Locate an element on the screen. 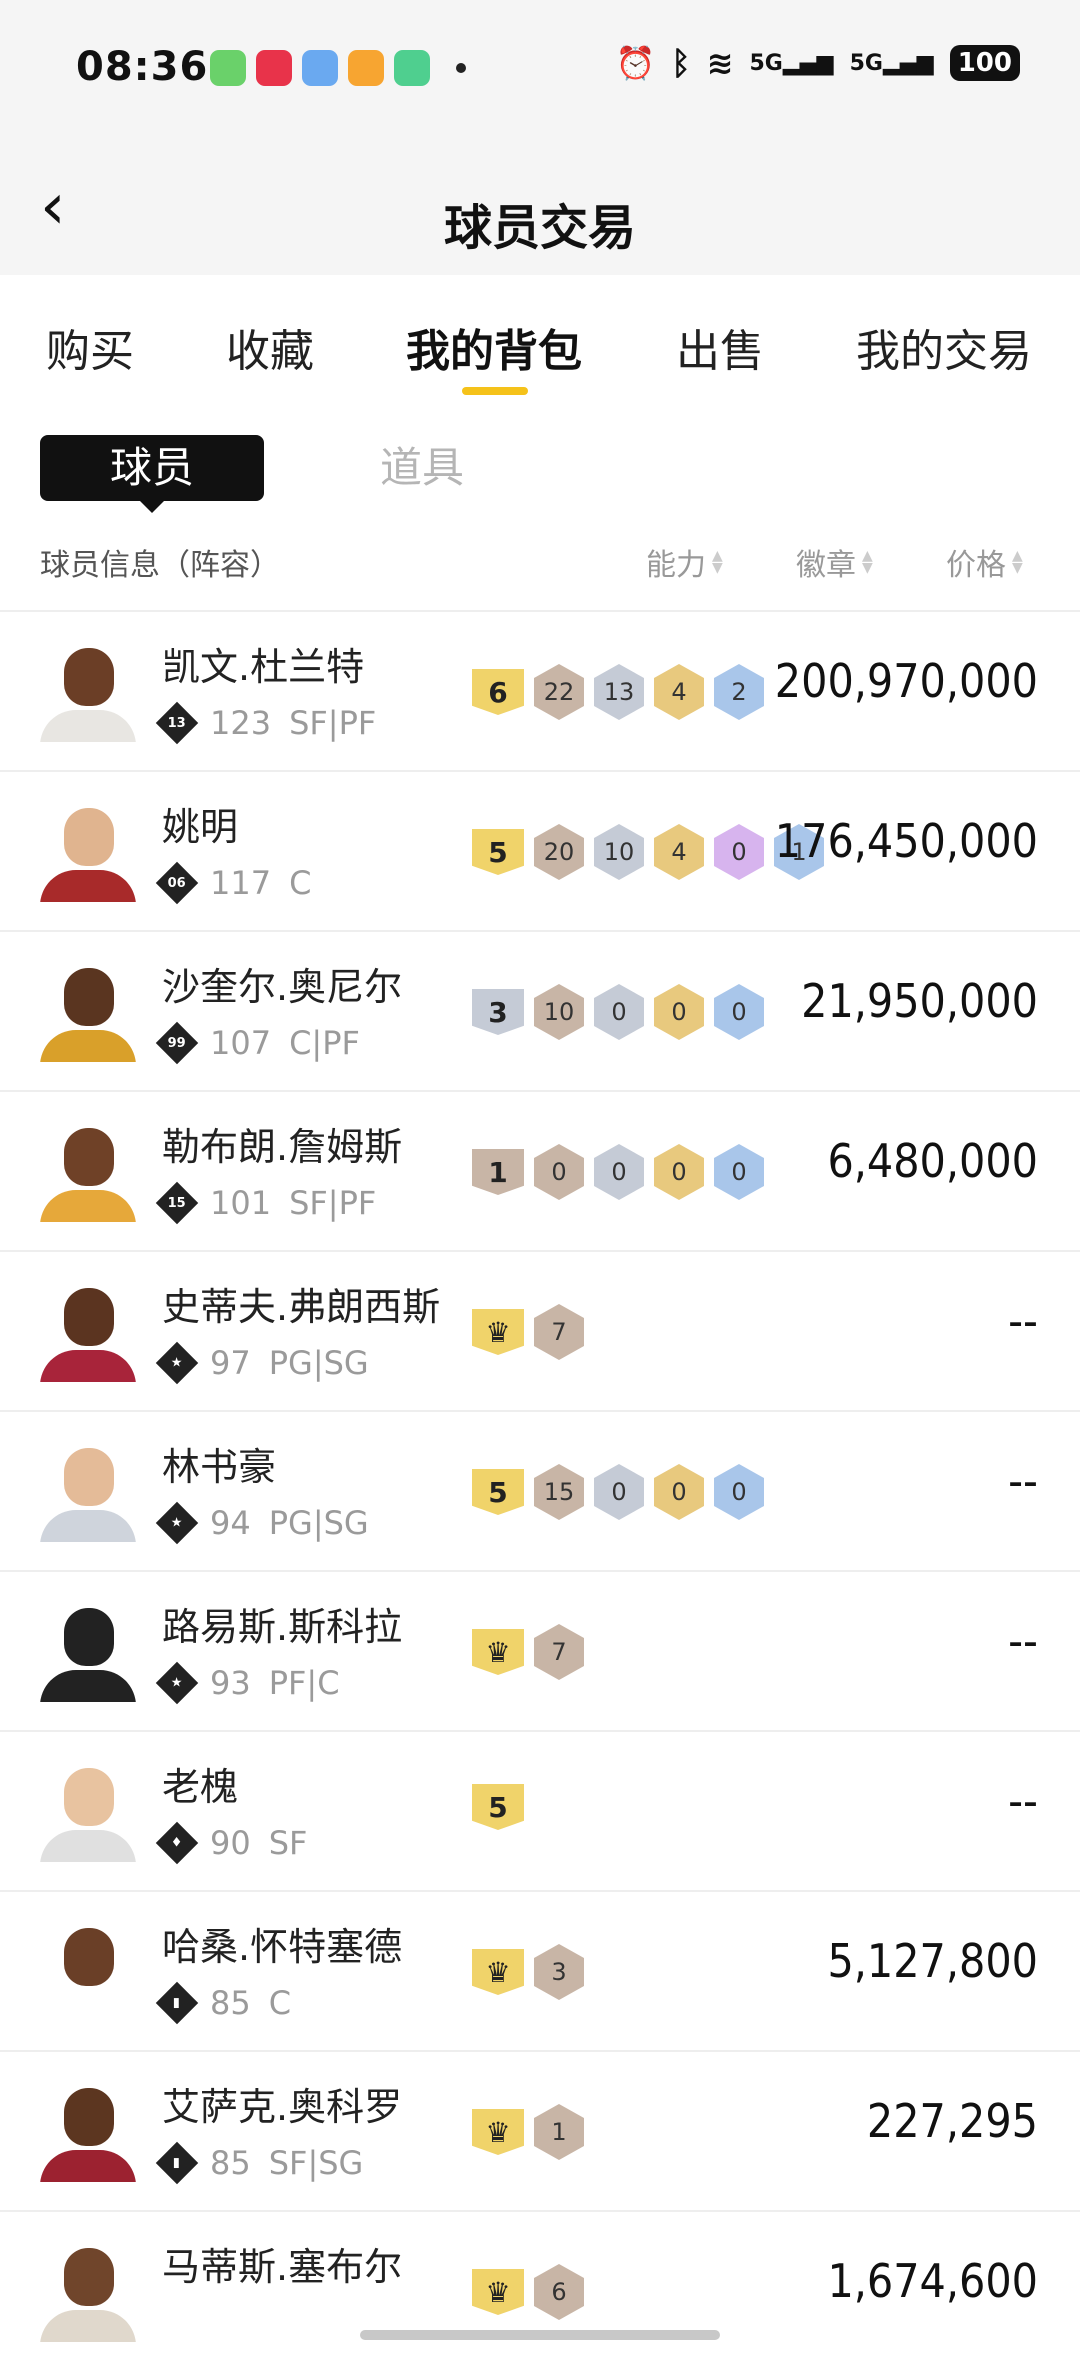 The width and height of the screenshot is (1080, 2370). jersey-number: 15 is located at coordinates (177, 1203).